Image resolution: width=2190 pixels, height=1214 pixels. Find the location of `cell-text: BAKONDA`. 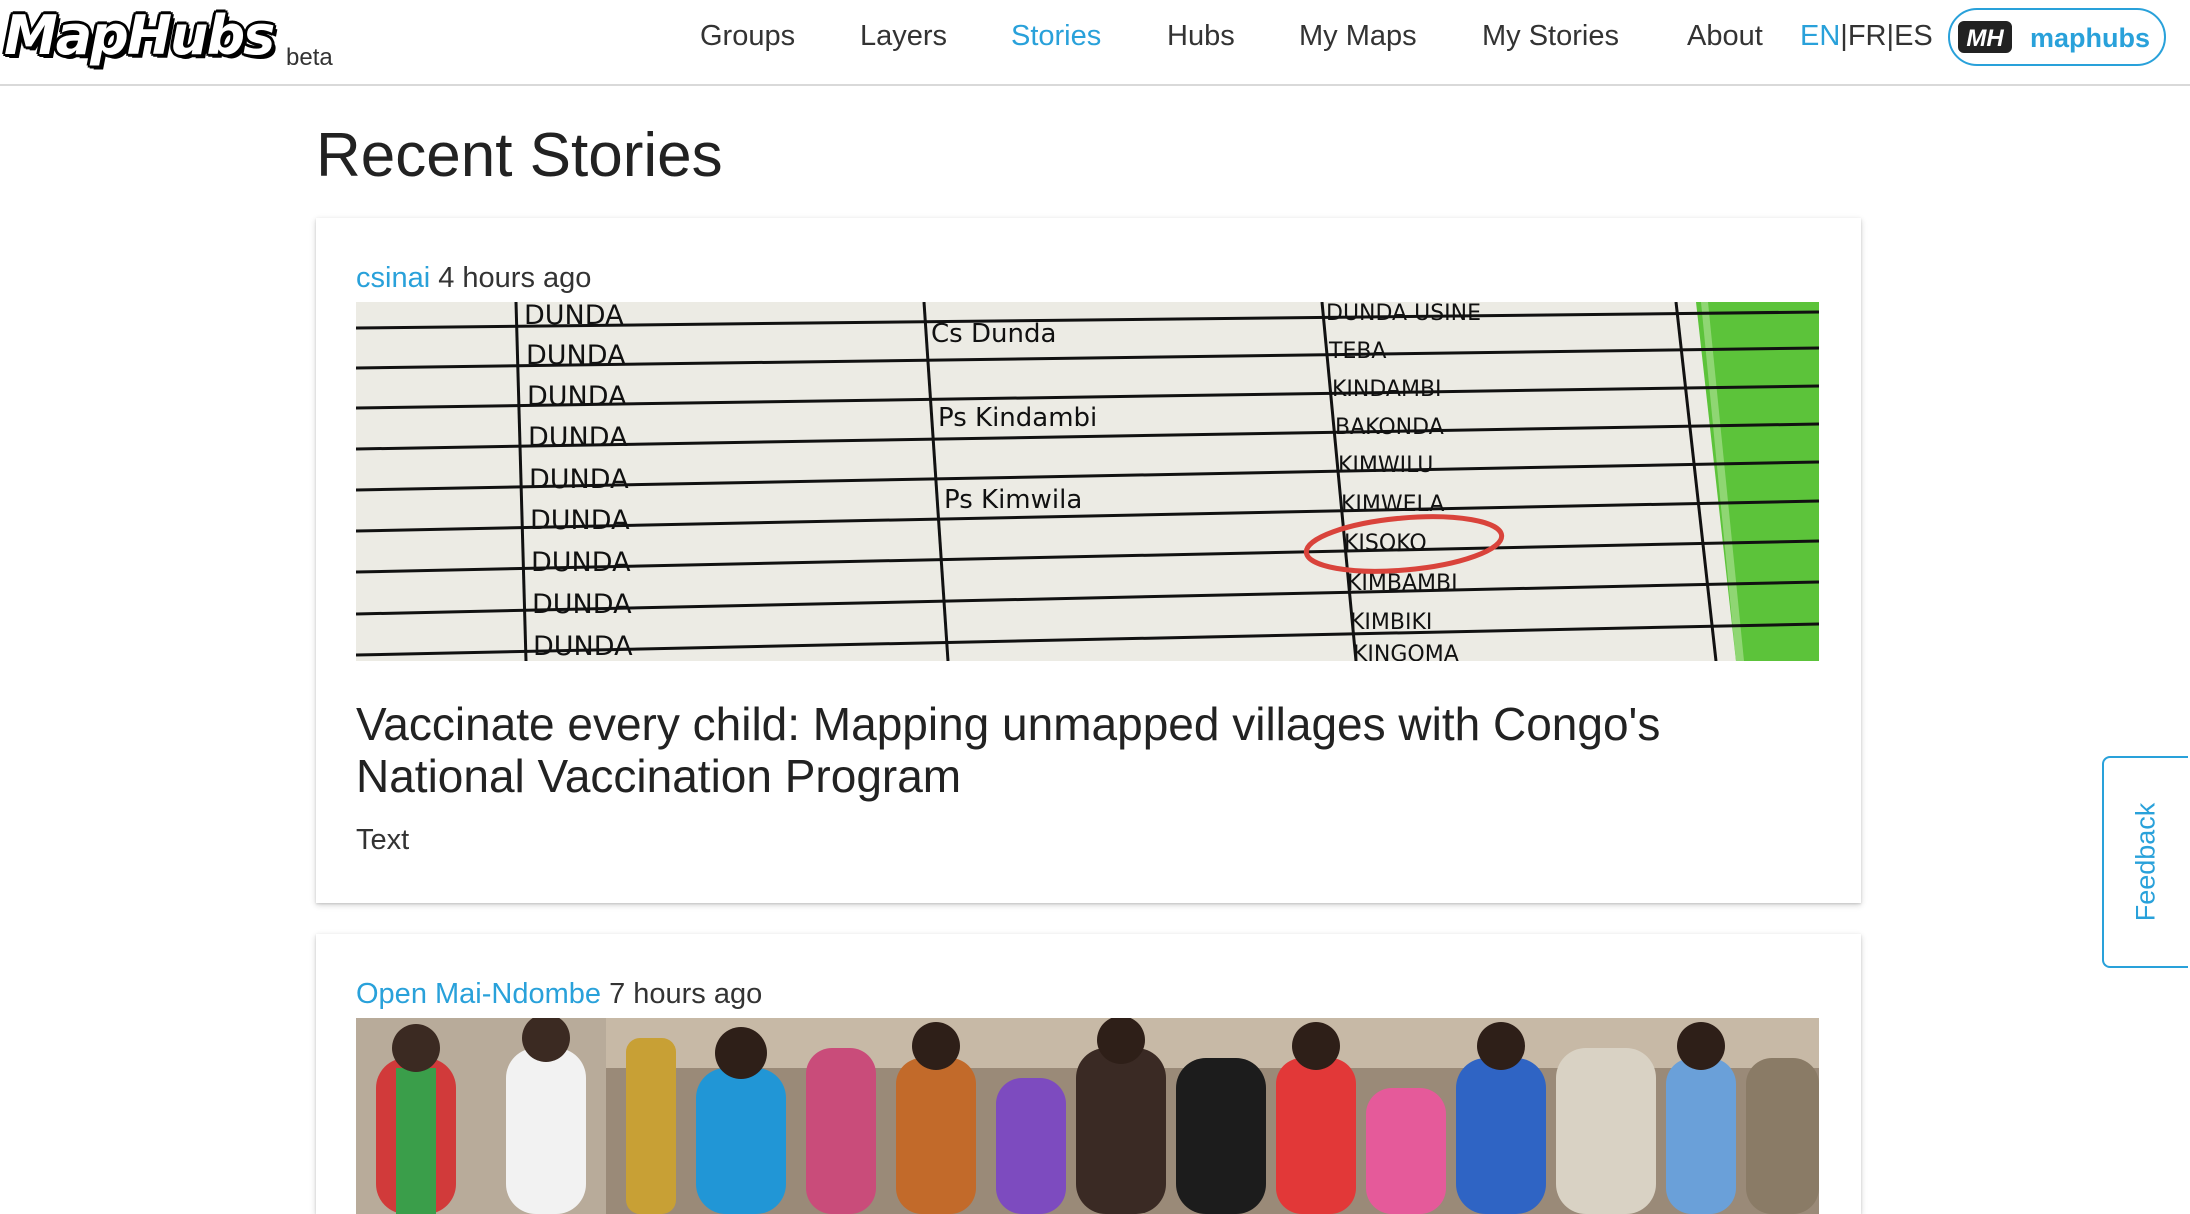

cell-text: BAKONDA is located at coordinates (1389, 427).